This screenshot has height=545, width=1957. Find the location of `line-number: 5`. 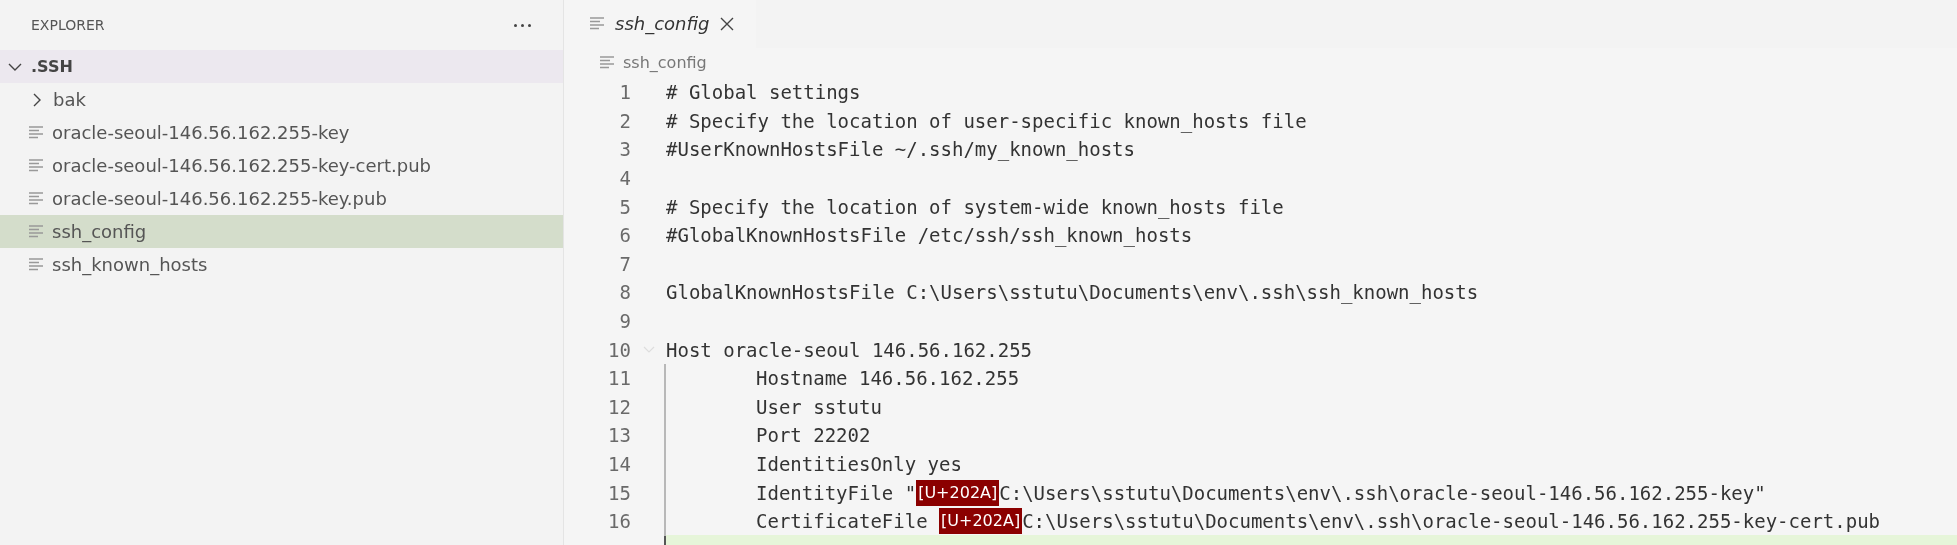

line-number: 5 is located at coordinates (624, 206).